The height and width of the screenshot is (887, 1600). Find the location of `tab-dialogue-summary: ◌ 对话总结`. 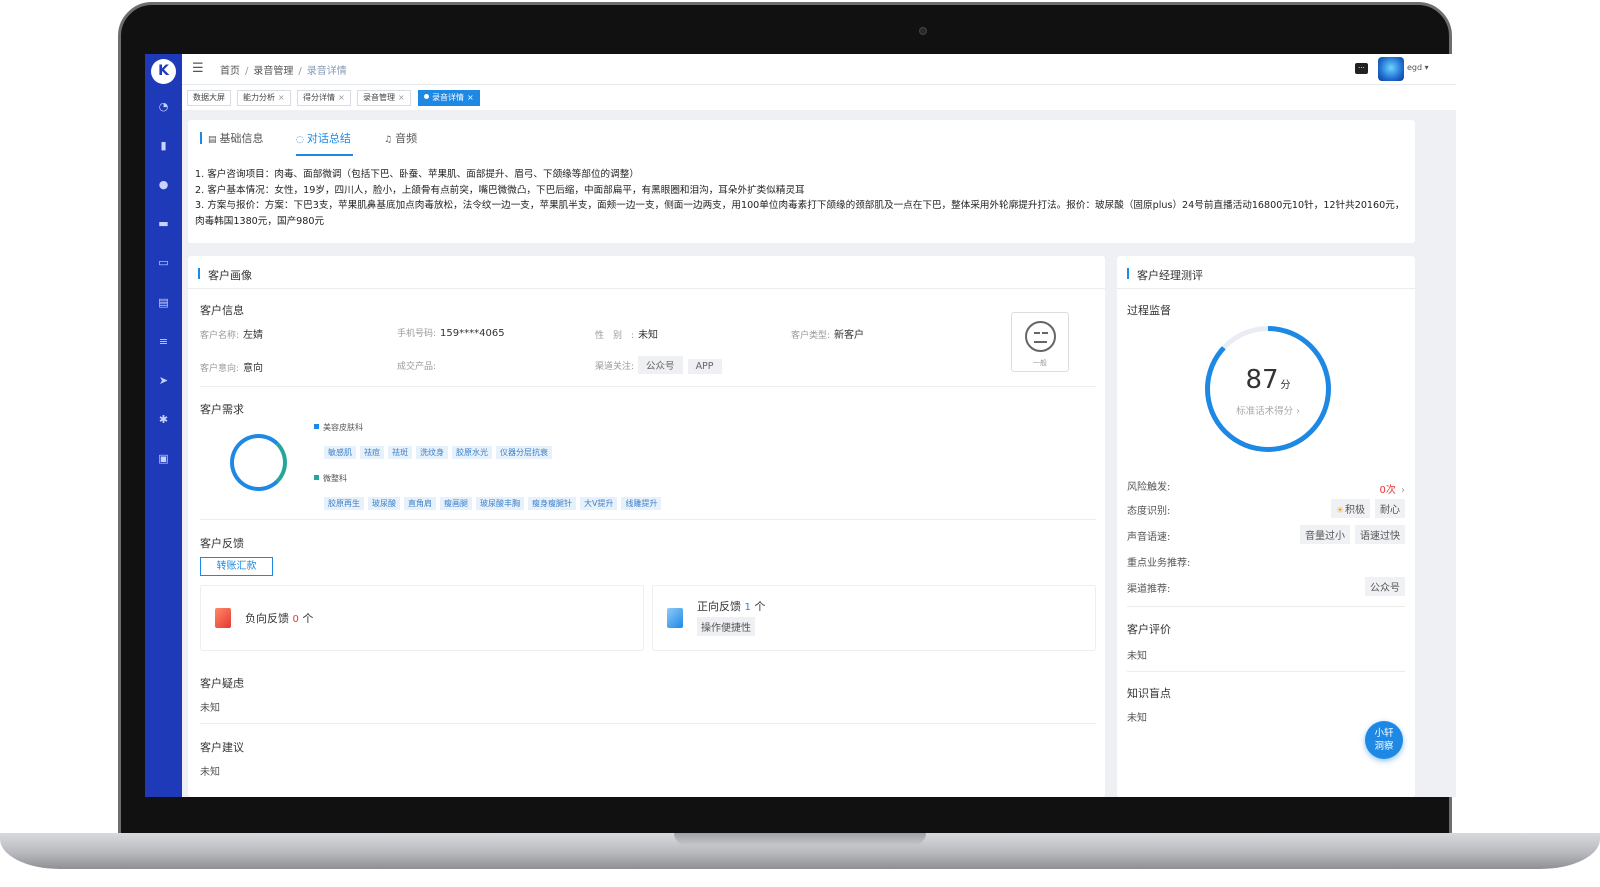

tab-dialogue-summary: ◌ 对话总结 is located at coordinates (323, 138).